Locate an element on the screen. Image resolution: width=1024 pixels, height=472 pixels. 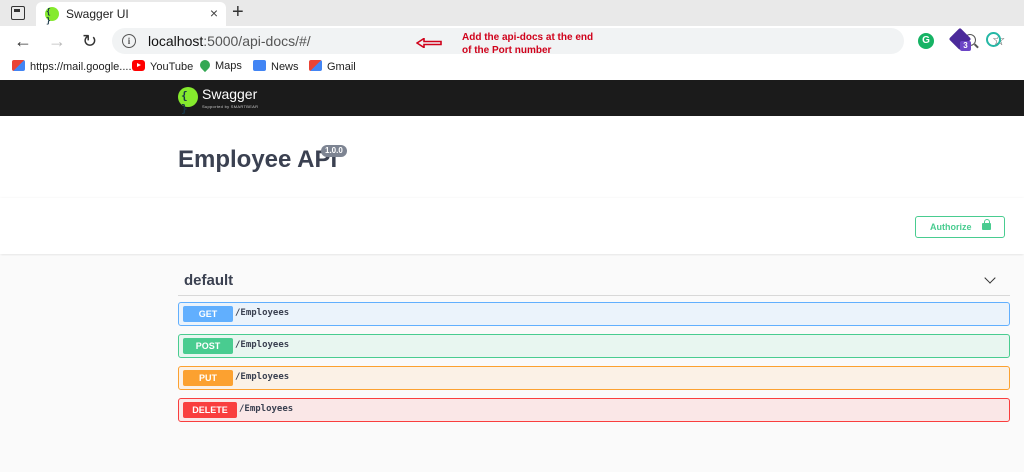
url-text: localhost:5000/api-docs/#/ is located at coordinates (229, 41).